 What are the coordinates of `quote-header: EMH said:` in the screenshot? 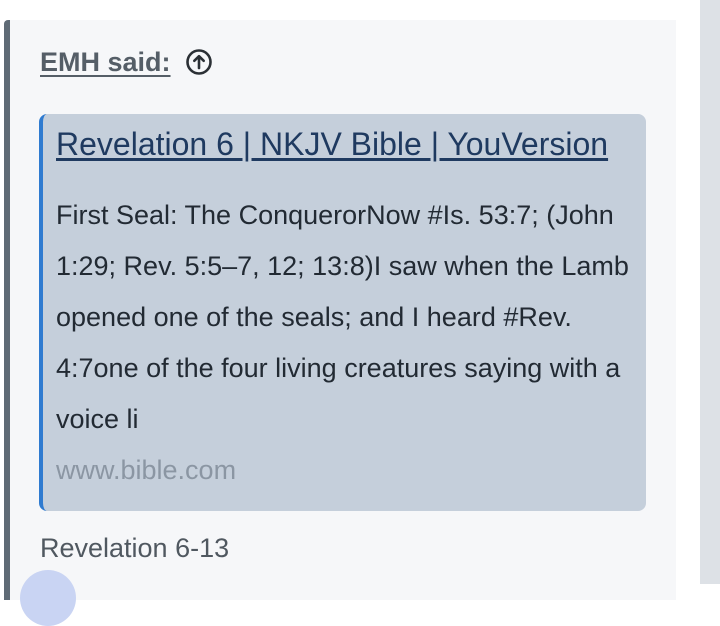 It's located at (126, 62).